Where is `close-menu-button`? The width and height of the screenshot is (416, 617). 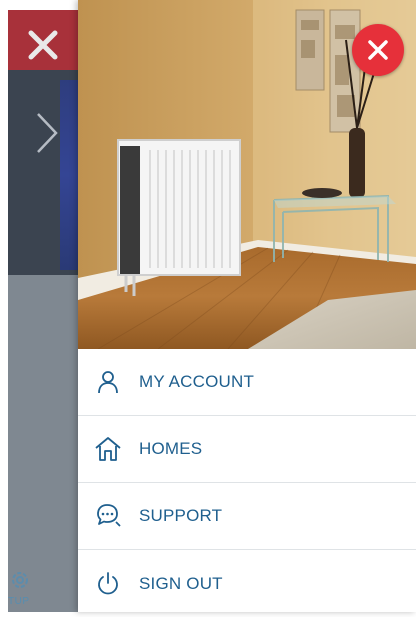 close-menu-button is located at coordinates (378, 50).